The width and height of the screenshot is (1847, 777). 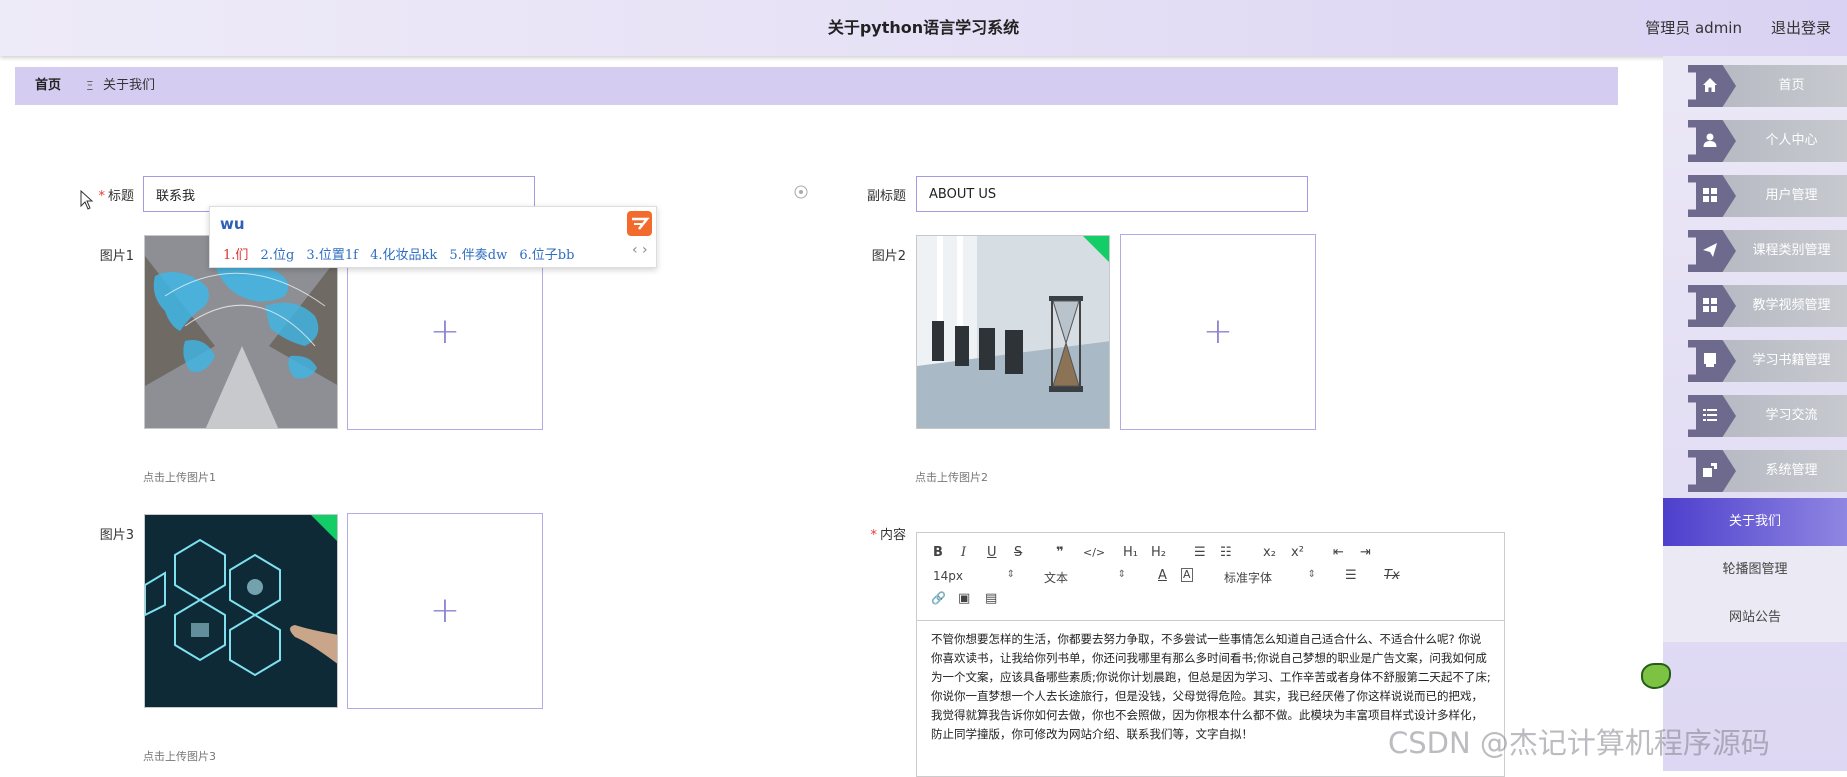 What do you see at coordinates (640, 250) in the screenshot?
I see `ime-pager-icon: ‹ ›` at bounding box center [640, 250].